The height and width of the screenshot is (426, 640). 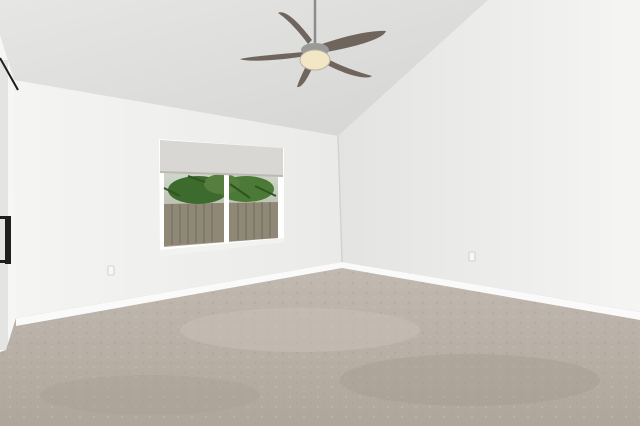 What do you see at coordinates (315, 60) in the screenshot?
I see `fan-light-globe` at bounding box center [315, 60].